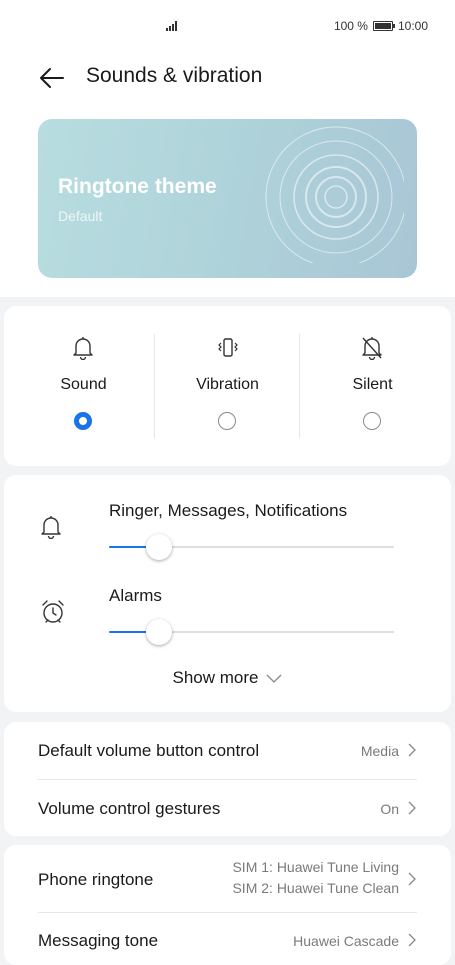  Describe the element at coordinates (96, 879) in the screenshot. I see `row-label: Phone ringtone` at that location.